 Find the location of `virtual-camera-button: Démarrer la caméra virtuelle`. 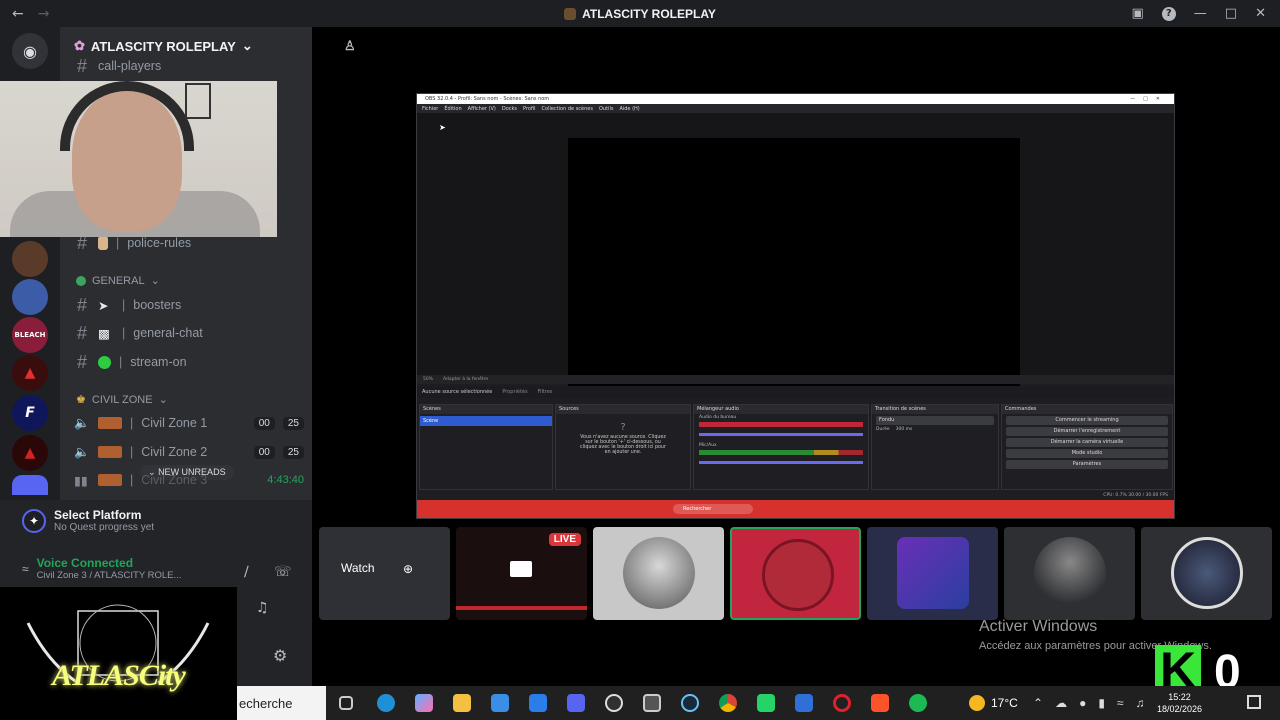

virtual-camera-button: Démarrer la caméra virtuelle is located at coordinates (1087, 442).